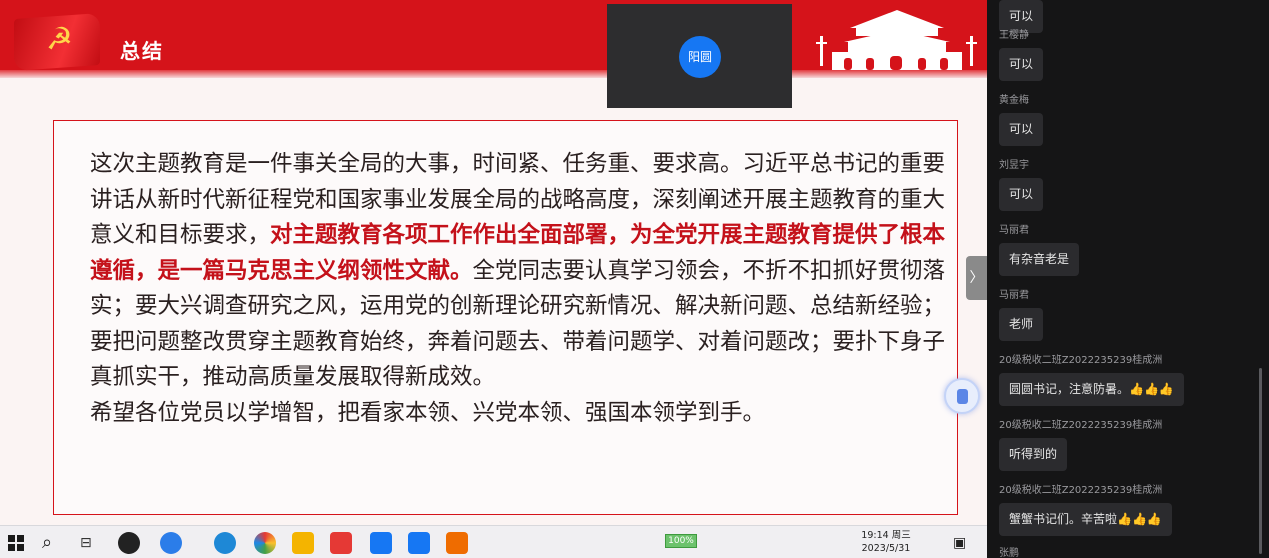 Image resolution: width=1269 pixels, height=558 pixels. I want to click on chat-message: 20级税收二班Z2022235239桂成洲 圆圆书记，注意防暑。👍👍👍, so click(1091, 380).